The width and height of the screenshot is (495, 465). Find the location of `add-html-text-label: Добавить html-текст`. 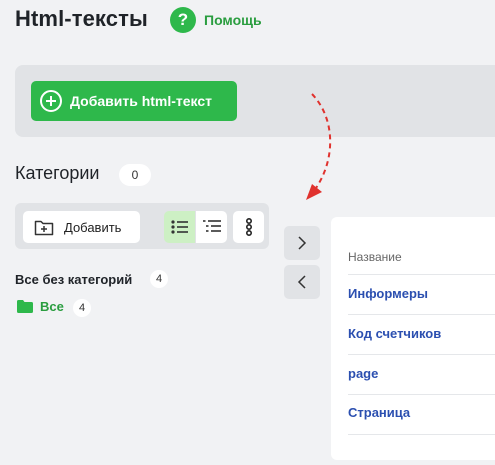

add-html-text-label: Добавить html-текст is located at coordinates (141, 101).